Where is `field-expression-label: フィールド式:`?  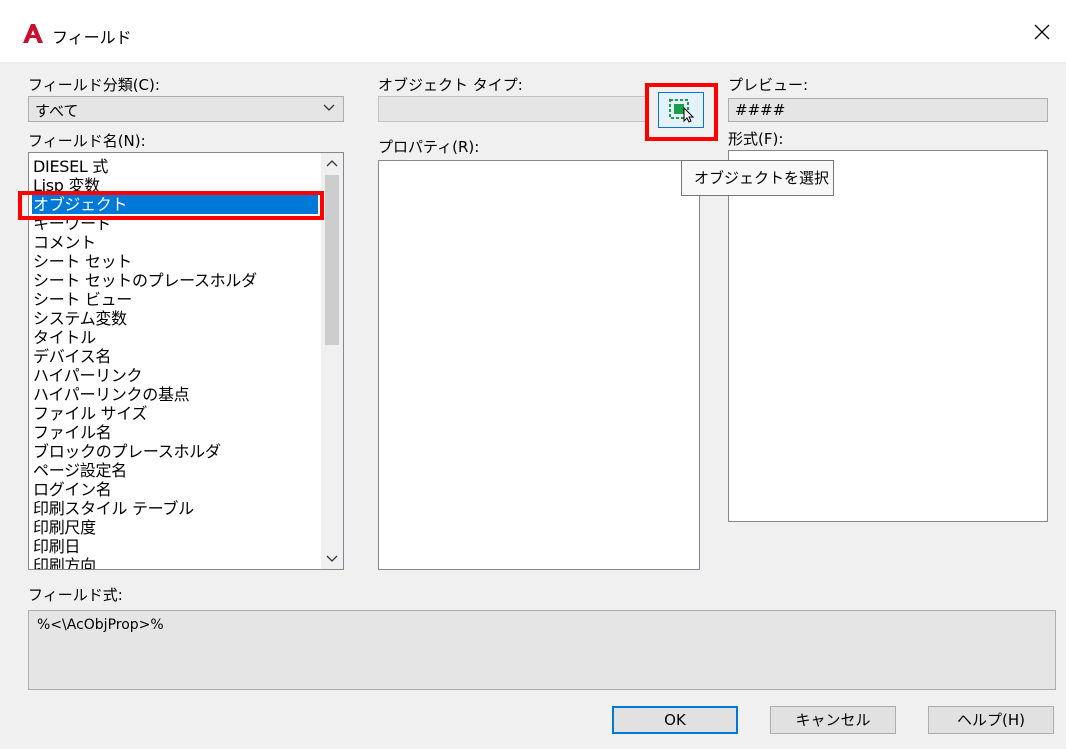
field-expression-label: フィールド式: is located at coordinates (75, 595).